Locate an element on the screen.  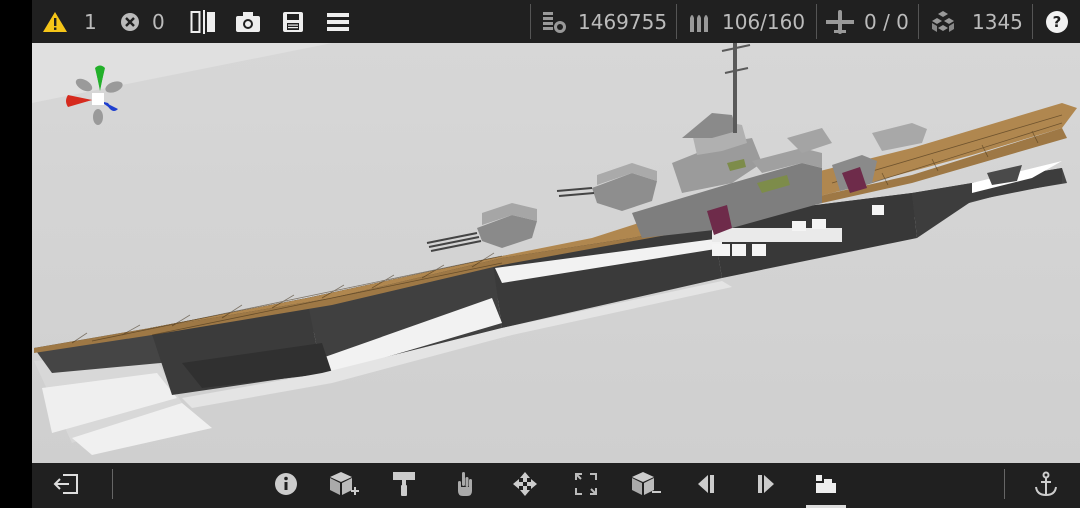
ammo-icon is located at coordinates (700, 22).